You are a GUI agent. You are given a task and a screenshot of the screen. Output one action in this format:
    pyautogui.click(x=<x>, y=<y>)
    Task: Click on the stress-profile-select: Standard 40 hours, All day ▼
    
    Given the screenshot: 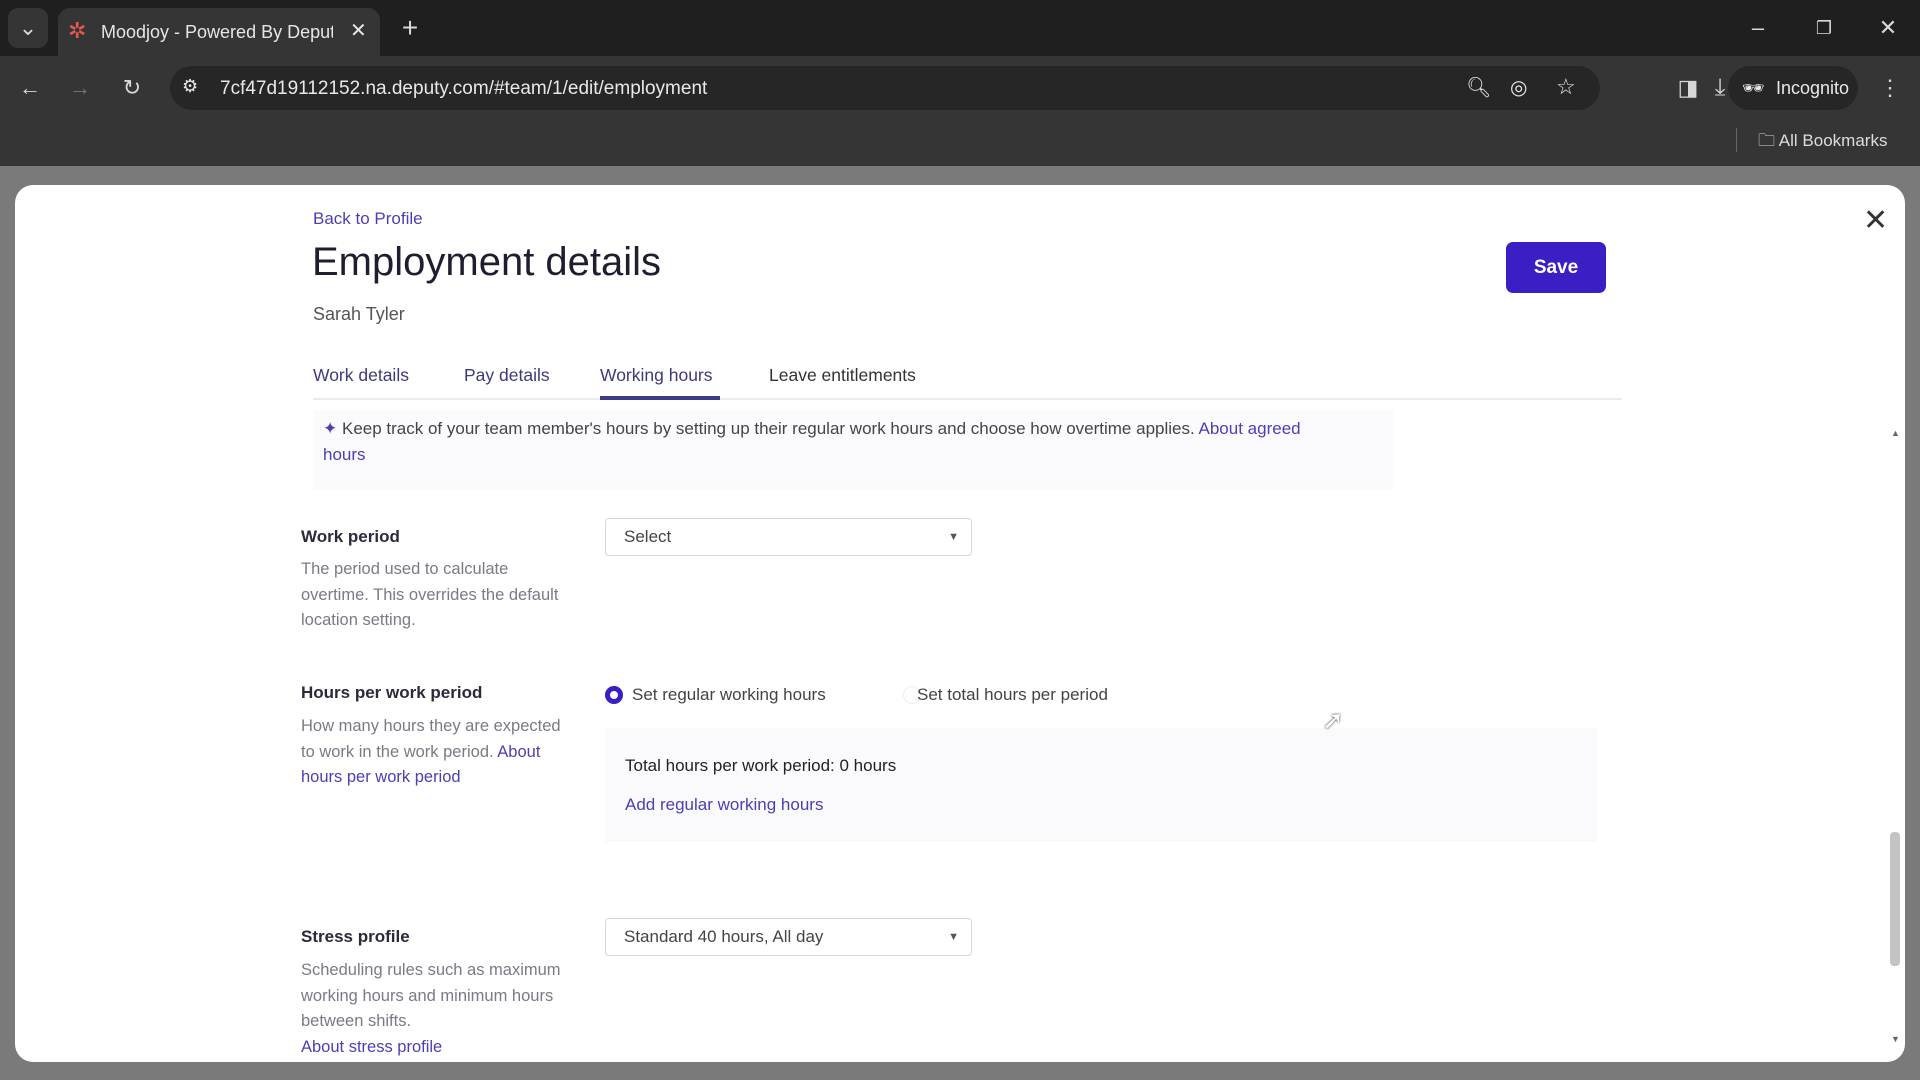 What is the action you would take?
    pyautogui.click(x=788, y=937)
    